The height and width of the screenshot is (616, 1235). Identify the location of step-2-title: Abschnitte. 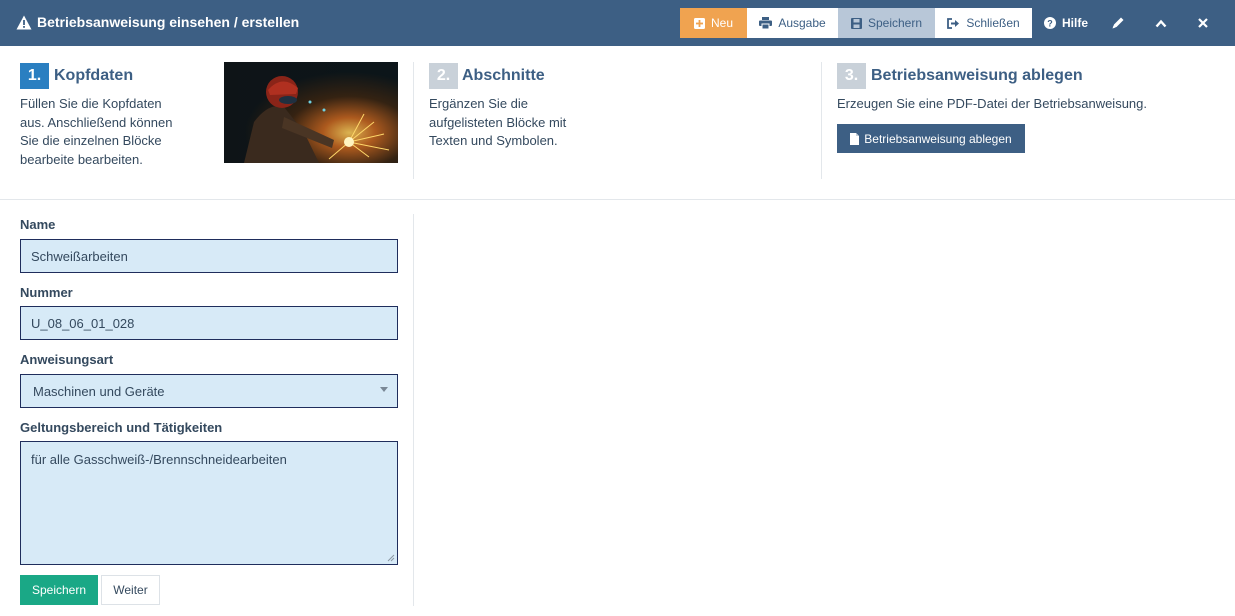
(503, 75).